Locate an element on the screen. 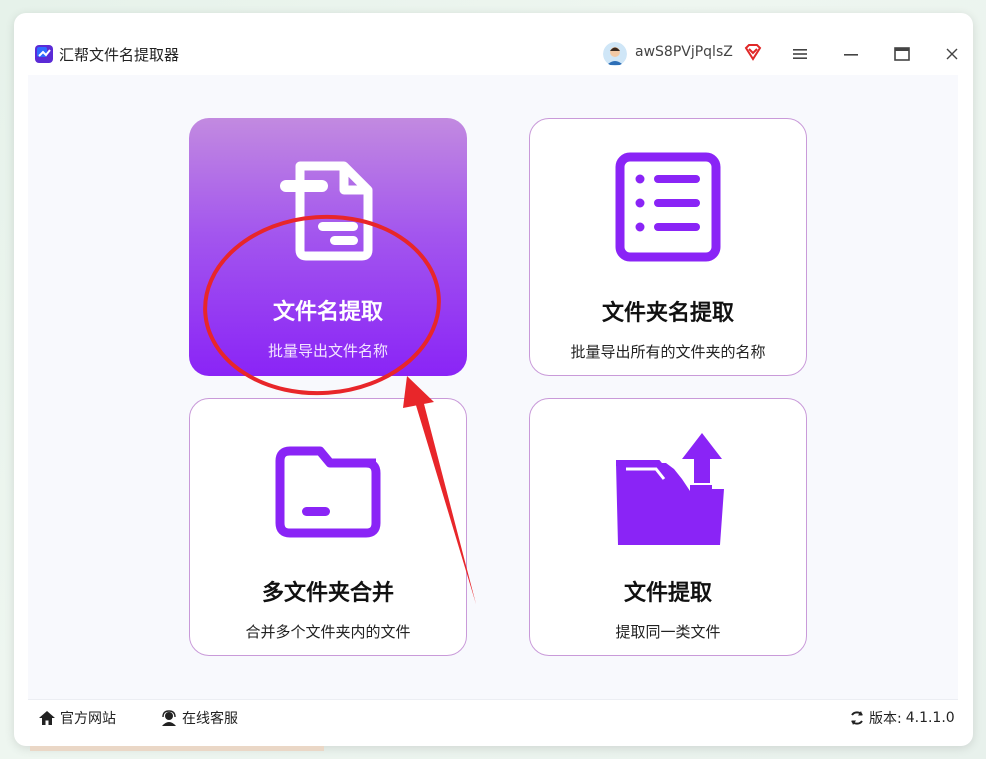  app-logo-icon is located at coordinates (44, 54).